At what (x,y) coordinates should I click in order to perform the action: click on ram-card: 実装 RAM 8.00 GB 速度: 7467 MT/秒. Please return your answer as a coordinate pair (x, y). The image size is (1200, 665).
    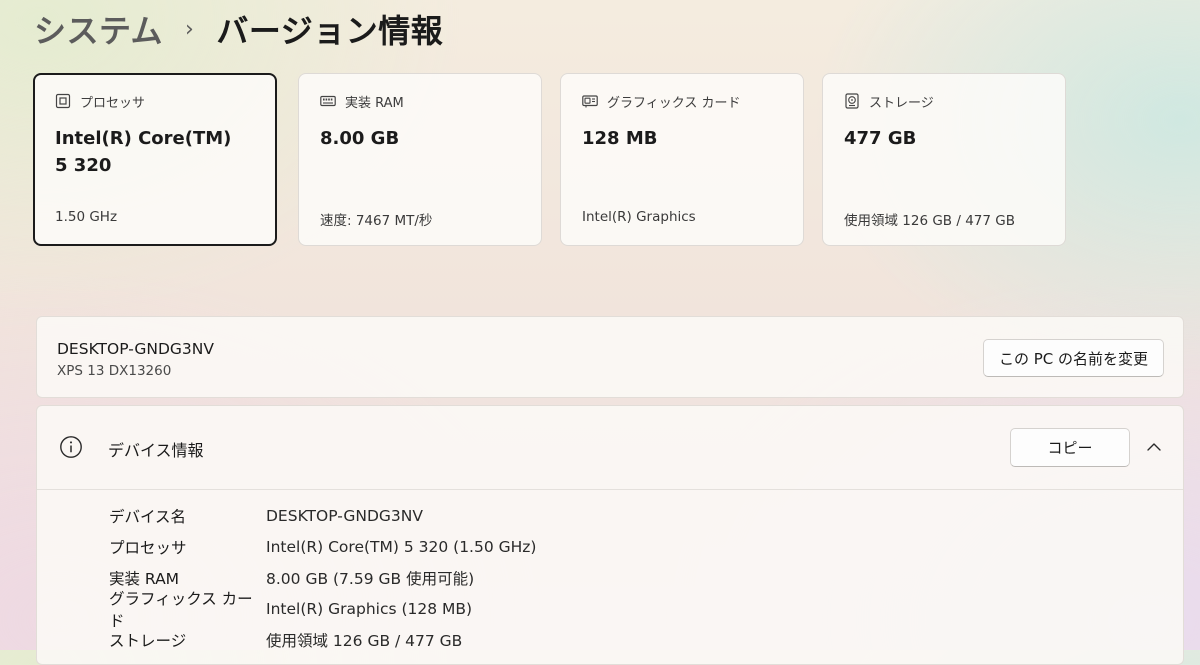
    Looking at the image, I should click on (420, 159).